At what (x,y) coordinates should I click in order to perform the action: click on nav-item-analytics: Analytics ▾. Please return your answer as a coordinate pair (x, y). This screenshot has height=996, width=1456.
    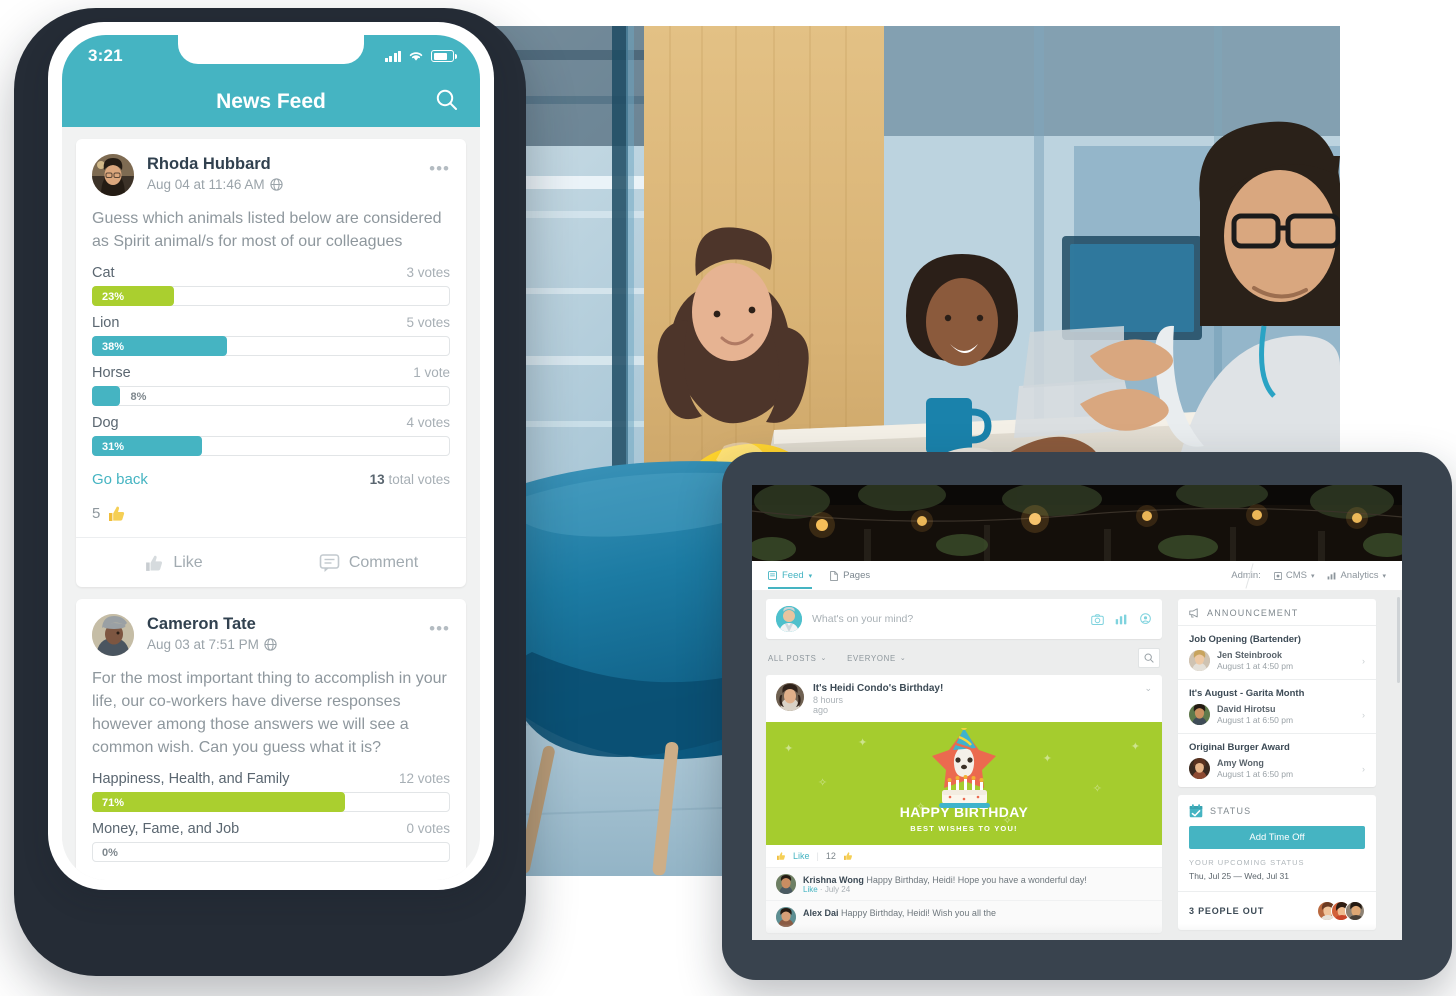
    Looking at the image, I should click on (1356, 575).